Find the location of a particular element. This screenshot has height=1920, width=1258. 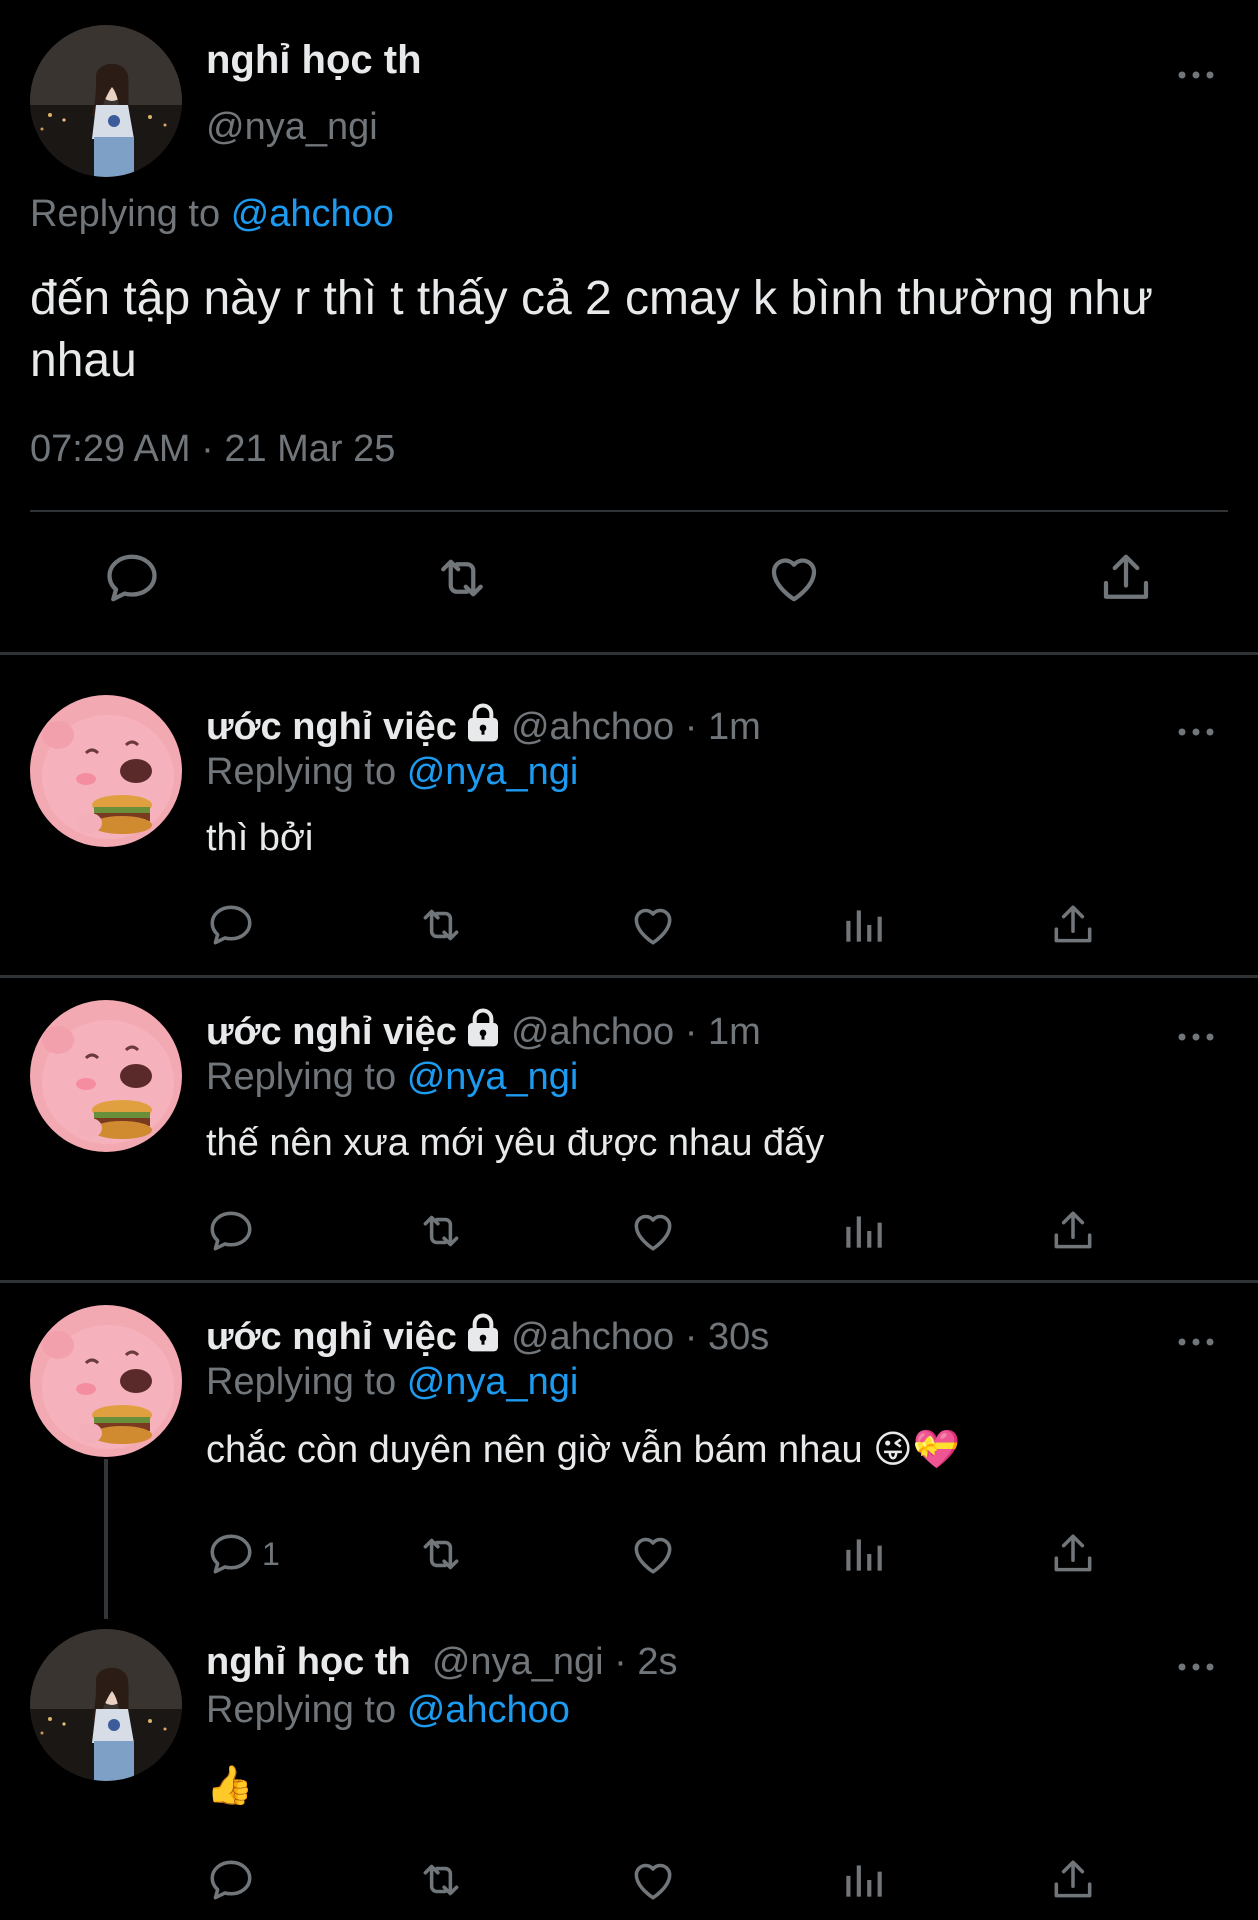

tweet-actions is located at coordinates (629, 583).